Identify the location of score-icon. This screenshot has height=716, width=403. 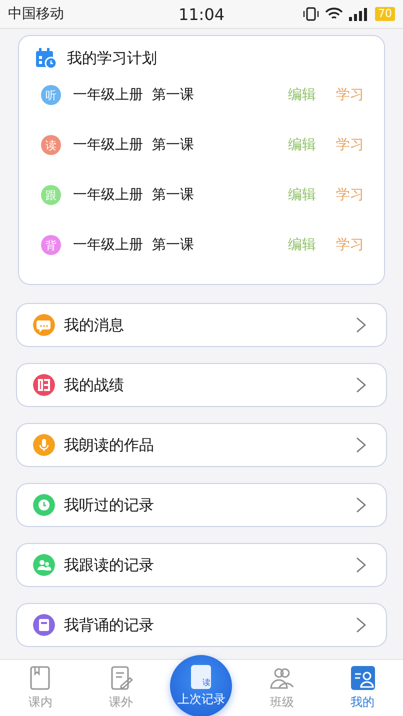
(44, 385).